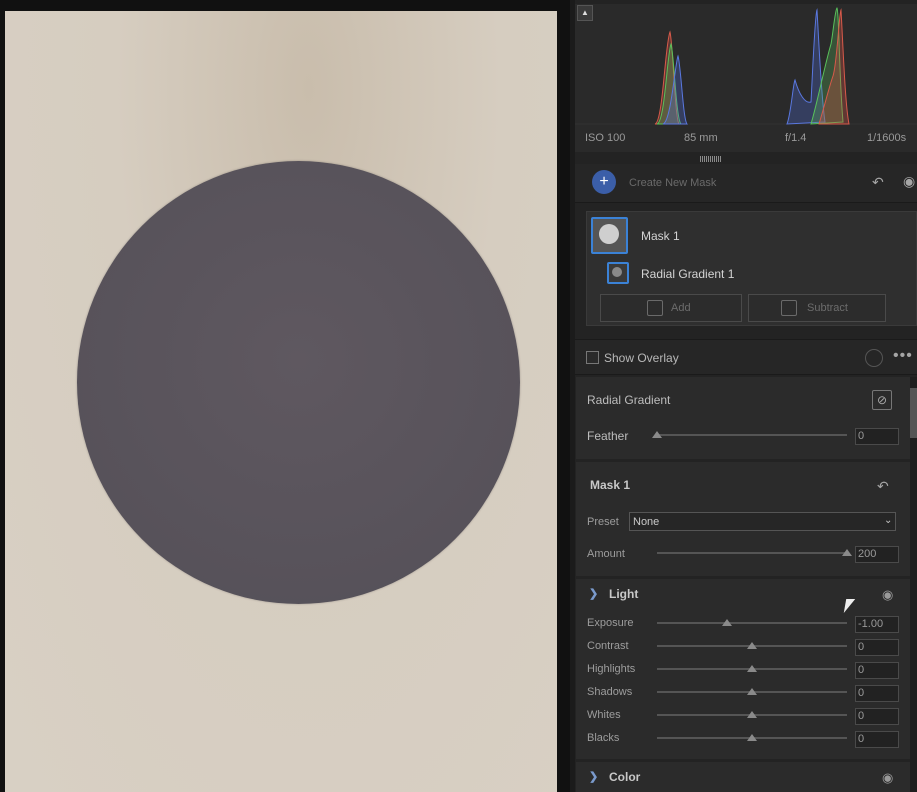 The height and width of the screenshot is (792, 917). I want to click on light-slider-label: Exposure, so click(610, 623).